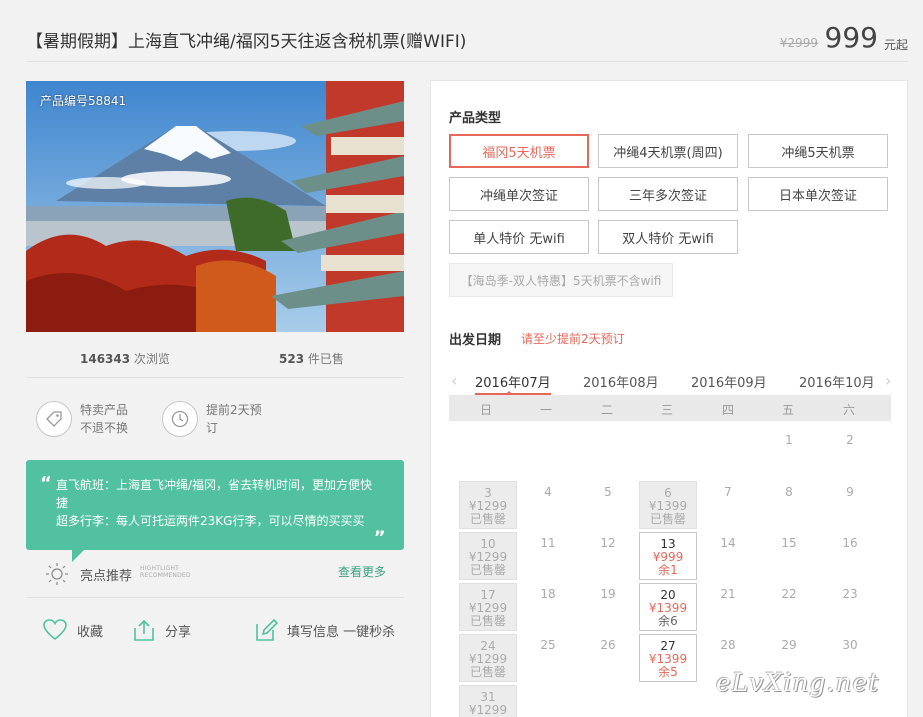  Describe the element at coordinates (729, 381) in the screenshot. I see `month-tab-2016-09: 2016年09月` at that location.